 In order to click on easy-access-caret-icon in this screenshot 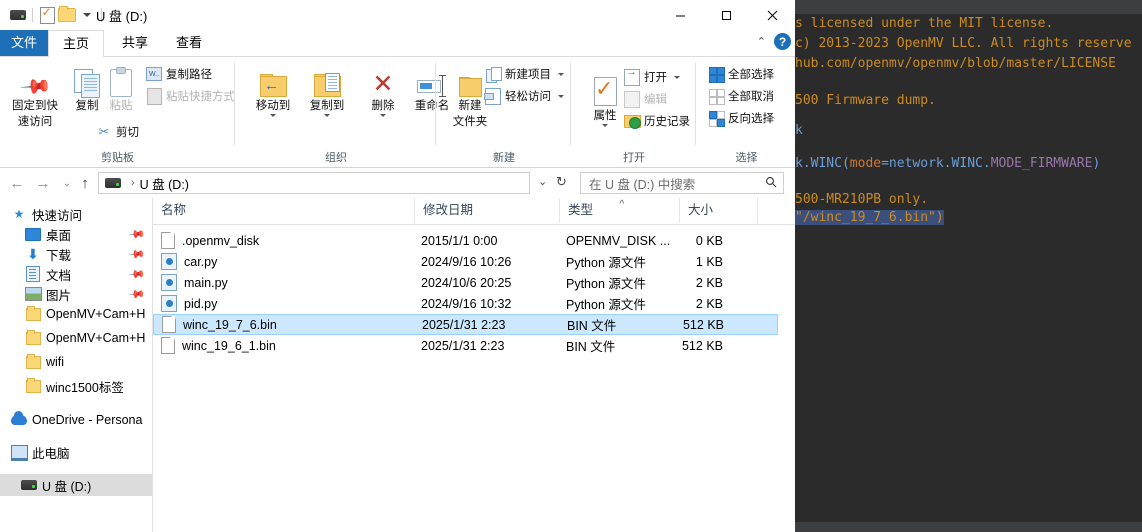, I will do `click(561, 96)`.